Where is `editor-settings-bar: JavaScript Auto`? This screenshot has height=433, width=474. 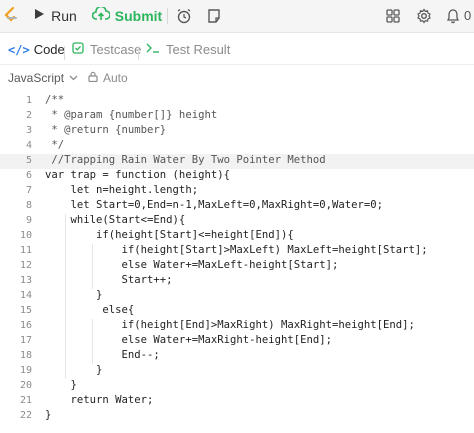
editor-settings-bar: JavaScript Auto is located at coordinates (237, 79).